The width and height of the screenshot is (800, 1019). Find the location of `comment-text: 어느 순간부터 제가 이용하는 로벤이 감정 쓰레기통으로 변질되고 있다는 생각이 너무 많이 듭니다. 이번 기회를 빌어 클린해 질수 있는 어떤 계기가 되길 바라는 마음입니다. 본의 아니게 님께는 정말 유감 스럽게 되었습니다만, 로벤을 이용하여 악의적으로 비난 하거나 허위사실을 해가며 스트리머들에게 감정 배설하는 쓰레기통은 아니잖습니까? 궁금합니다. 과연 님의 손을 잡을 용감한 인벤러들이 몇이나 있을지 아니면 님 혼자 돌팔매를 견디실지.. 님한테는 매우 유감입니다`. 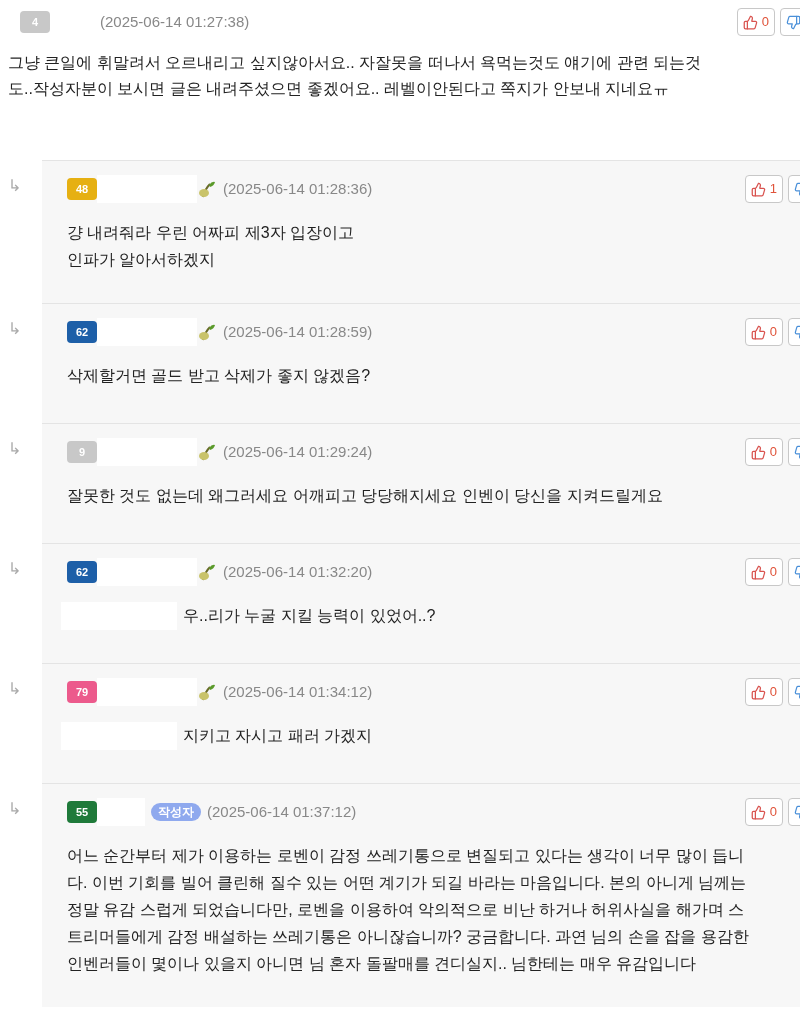

comment-text: 어느 순간부터 제가 이용하는 로벤이 감정 쓰레기통으로 변질되고 있다는 생각이 너무 많이 듭니다. 이번 기회를 빌어 클린해 질수 있는 어떤 계기가 되길 바라는 마음입니다. 본의 아니게 님께는 정말 유감 스럽게 되었습니다만, 로벤을 이용하여 악의적으로 비난 하거나 허위사실을 해가며 스트리머들에게 감정 배설하는 쓰레기통은 아니잖습니까? 궁금합니다. 과연 님의 손을 잡을 용감한 인벤러들이 몇이나 있을지 아니면 님 혼자 돌팔매를 견디실지.. 님한테는 매우 유감입니다 is located at coordinates (408, 910).